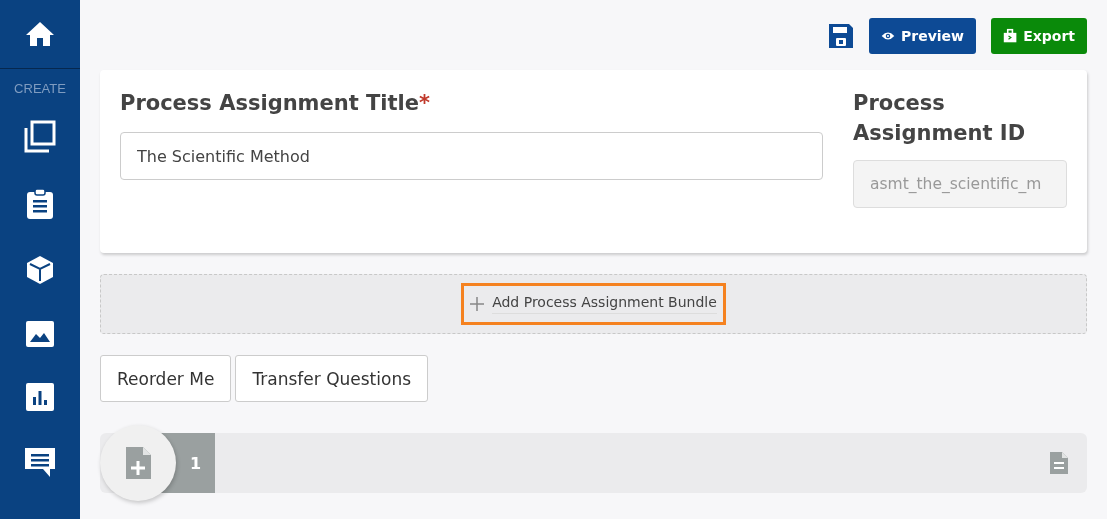  What do you see at coordinates (40, 397) in the screenshot?
I see `bar-chart-icon` at bounding box center [40, 397].